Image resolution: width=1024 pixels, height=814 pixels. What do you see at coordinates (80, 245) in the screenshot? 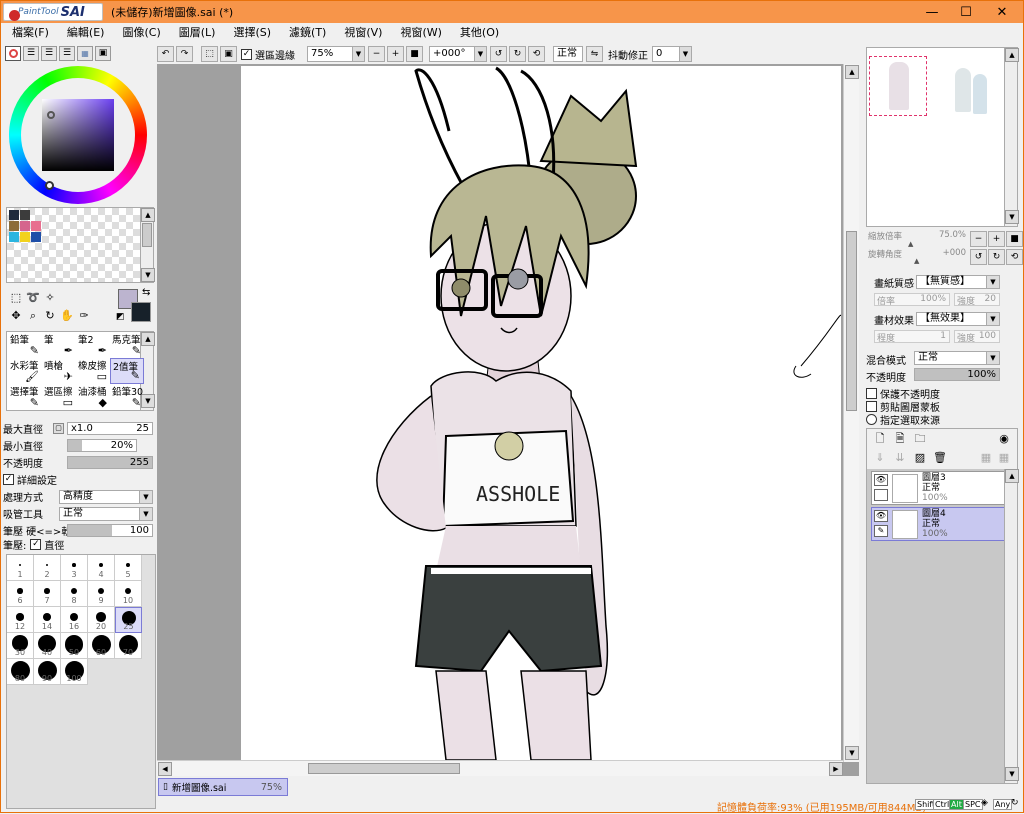
I see `swatch-palette: ▲ ▼` at bounding box center [80, 245].